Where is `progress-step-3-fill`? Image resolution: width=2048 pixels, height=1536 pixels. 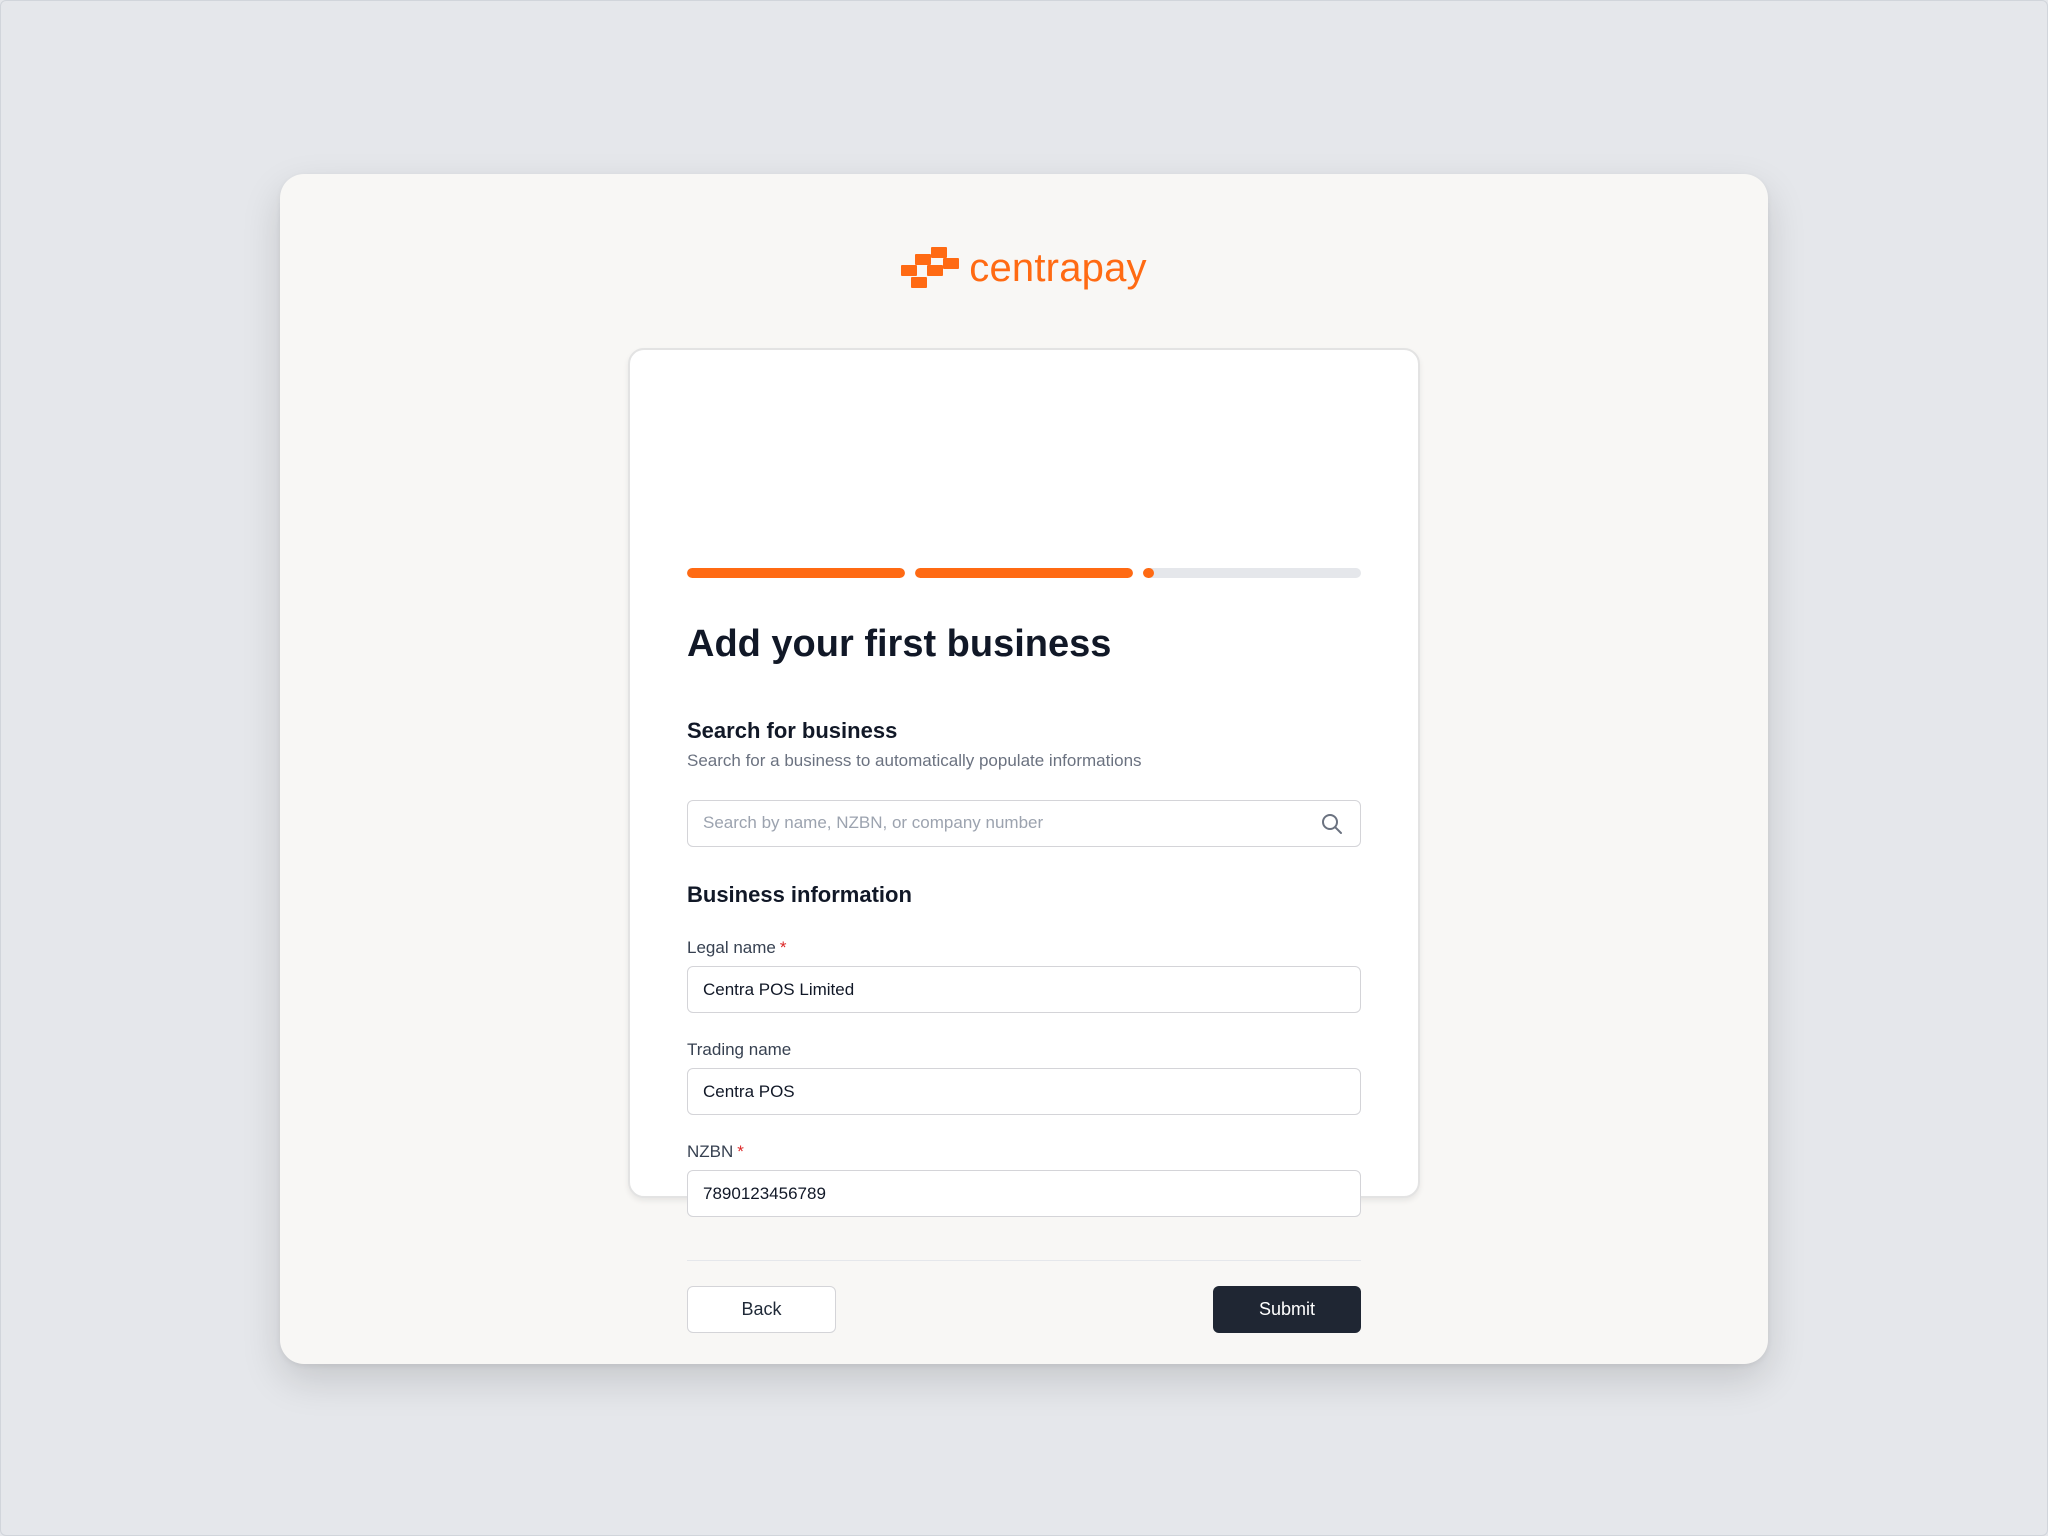
progress-step-3-fill is located at coordinates (1148, 573).